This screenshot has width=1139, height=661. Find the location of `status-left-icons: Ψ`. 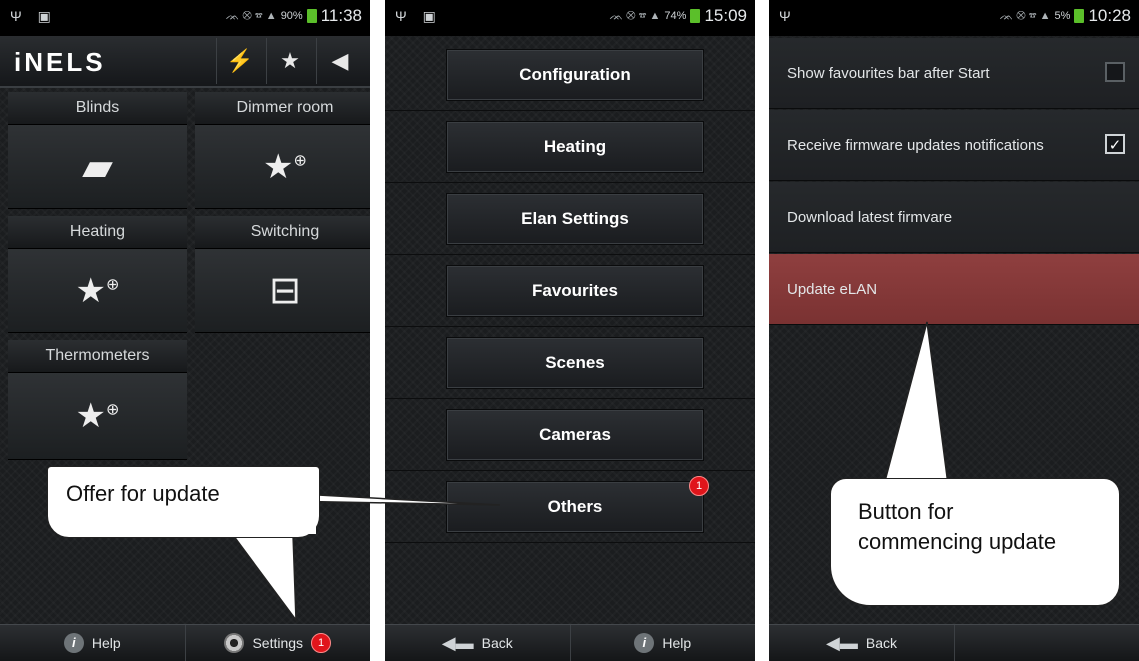

status-left-icons: Ψ is located at coordinates (788, 16).